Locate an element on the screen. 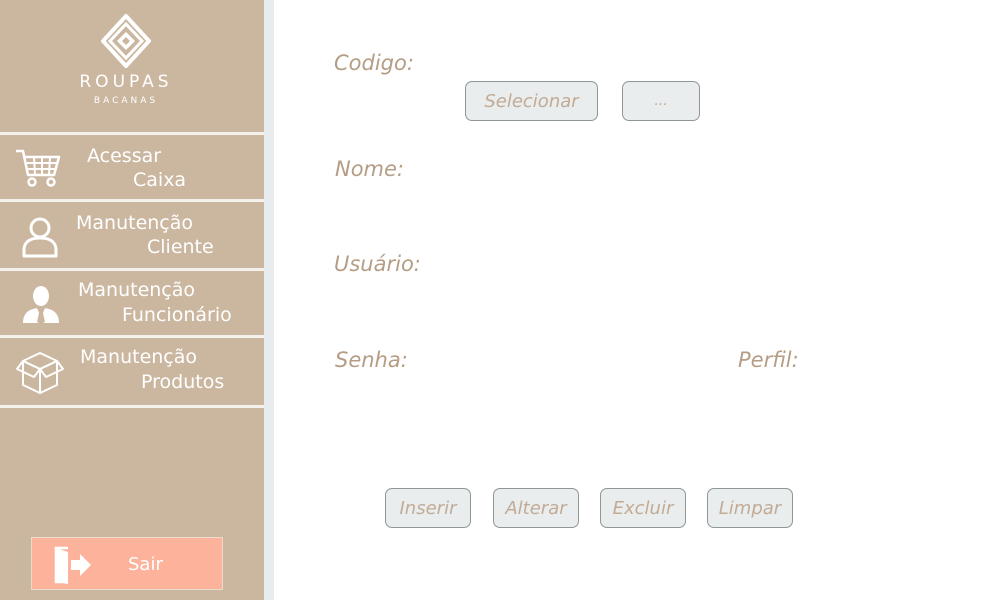 This screenshot has height=600, width=1000. sidebar-item-label: Funcionário is located at coordinates (177, 315).